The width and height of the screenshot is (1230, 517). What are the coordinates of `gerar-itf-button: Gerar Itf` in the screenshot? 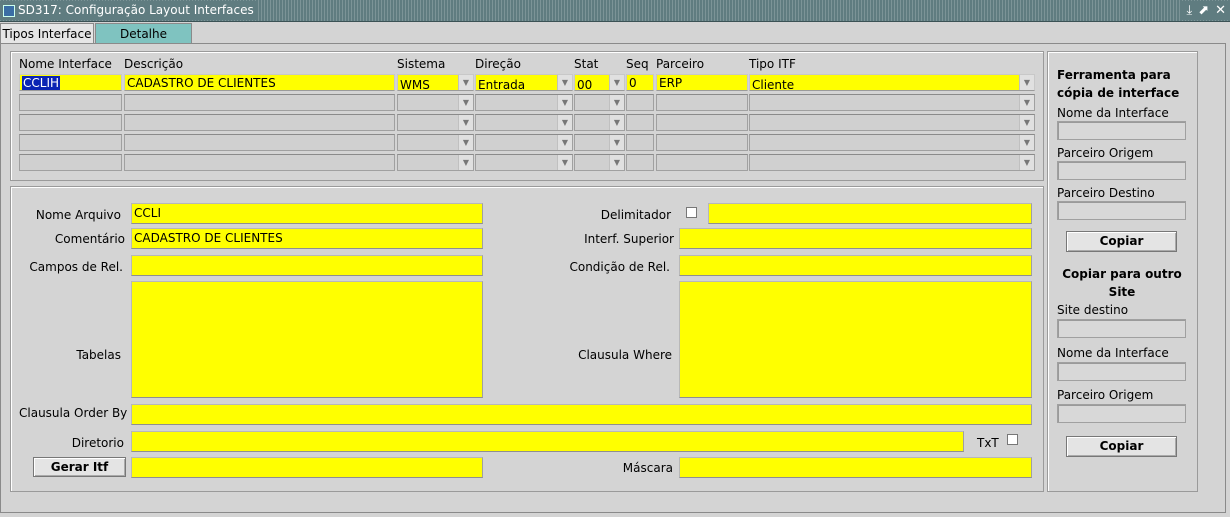 It's located at (79, 467).